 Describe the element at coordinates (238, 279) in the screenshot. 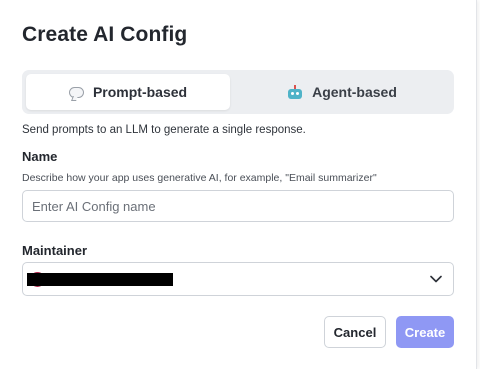

I see `maintainer-select` at that location.